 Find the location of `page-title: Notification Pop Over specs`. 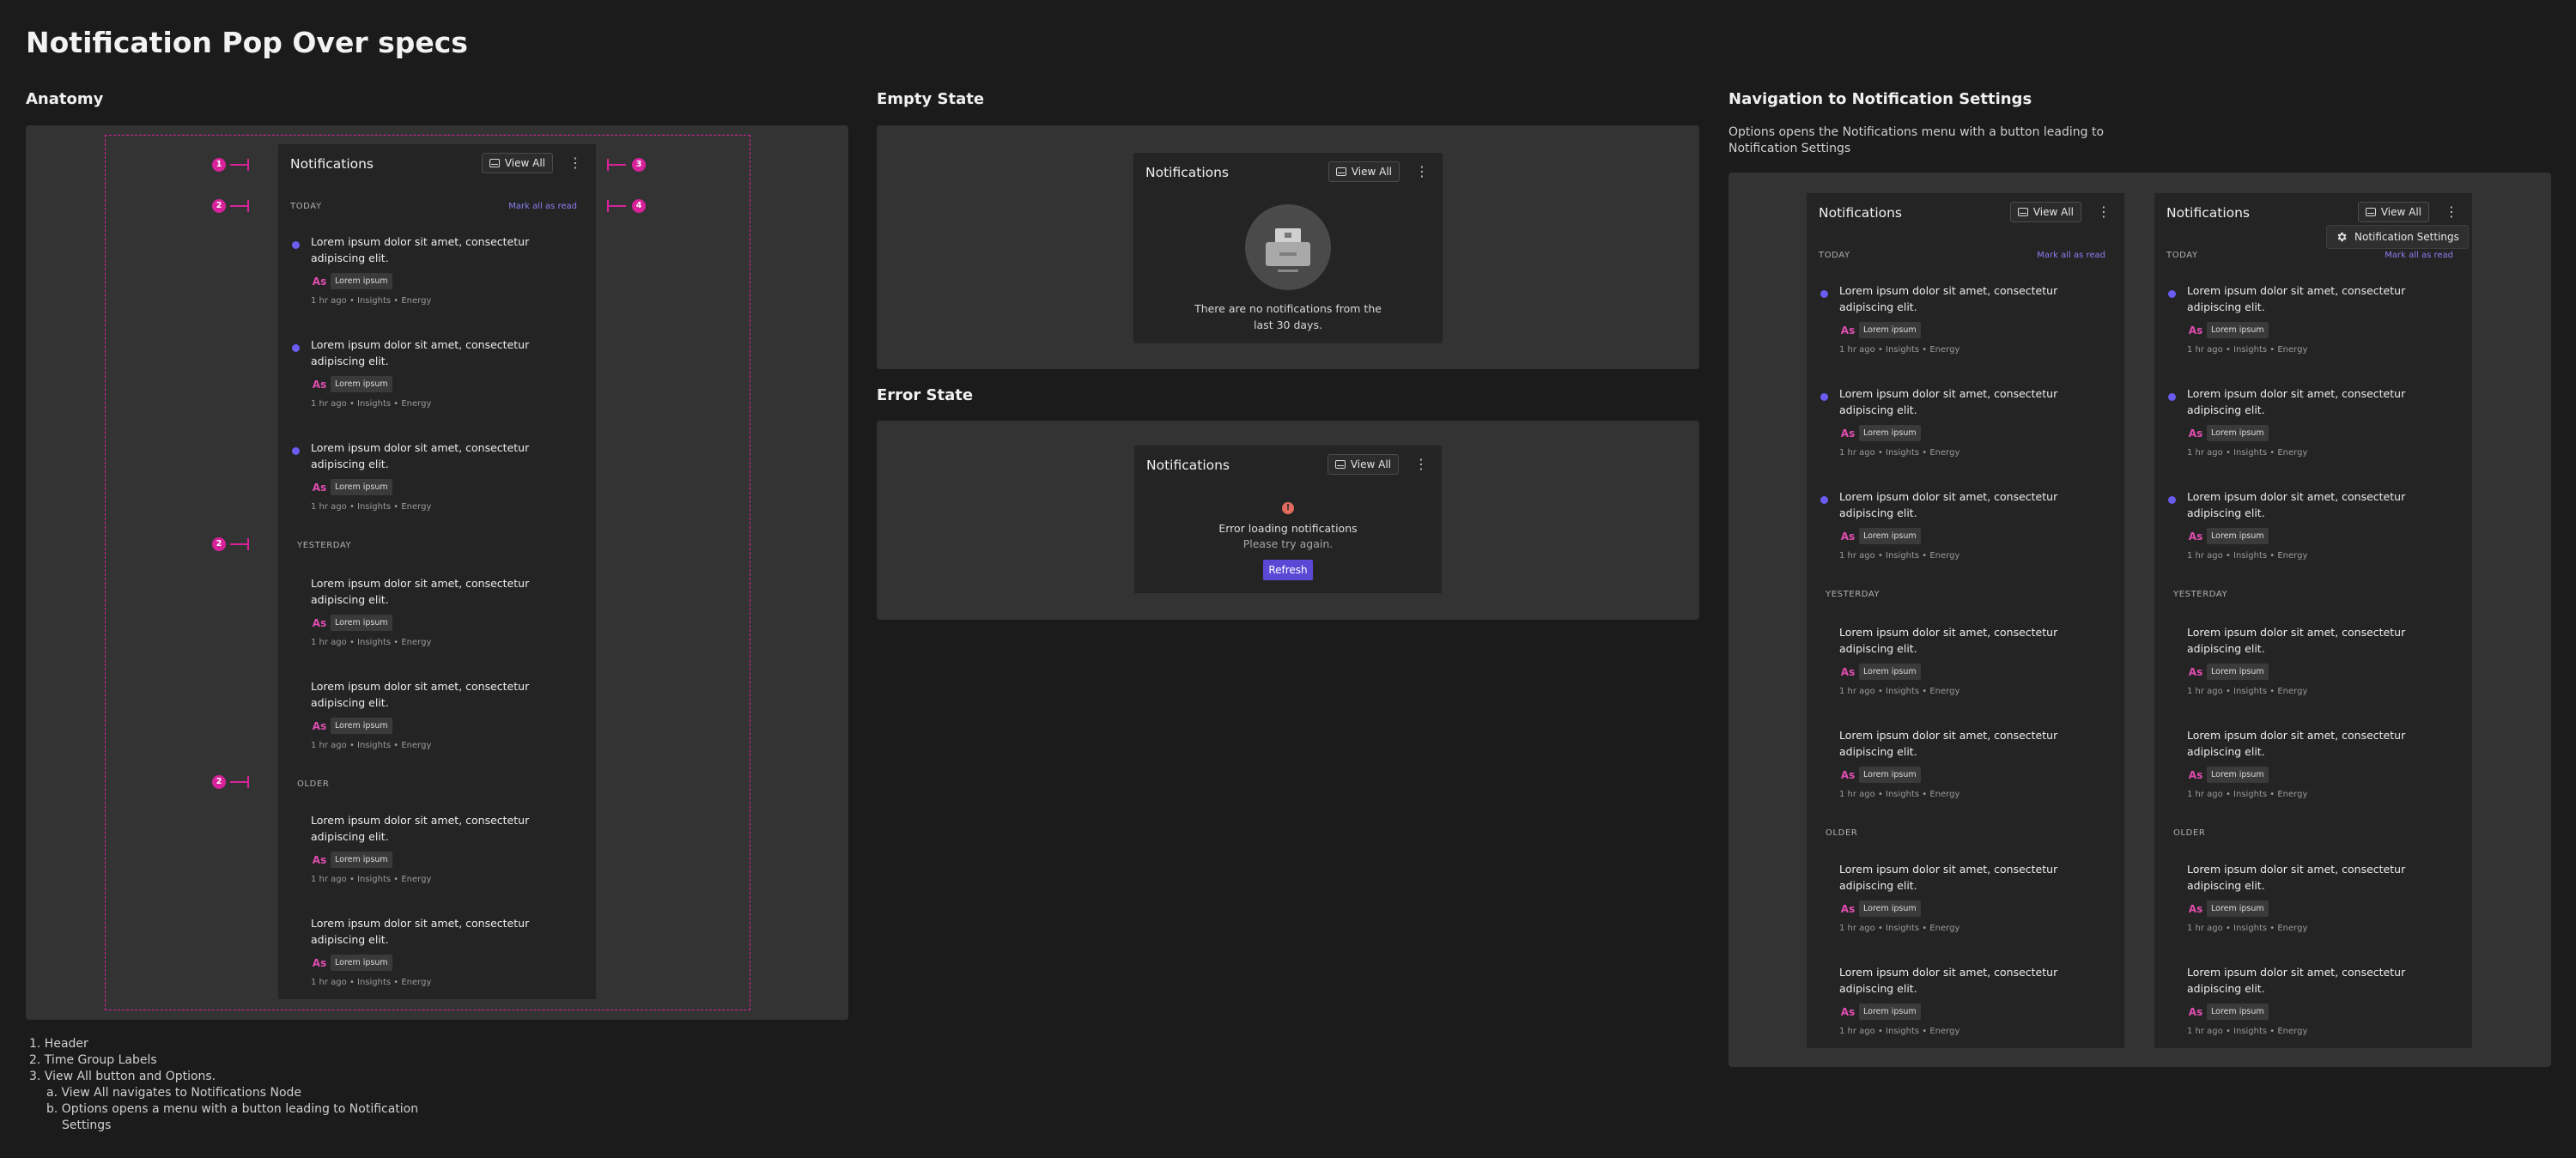

page-title: Notification Pop Over specs is located at coordinates (247, 42).